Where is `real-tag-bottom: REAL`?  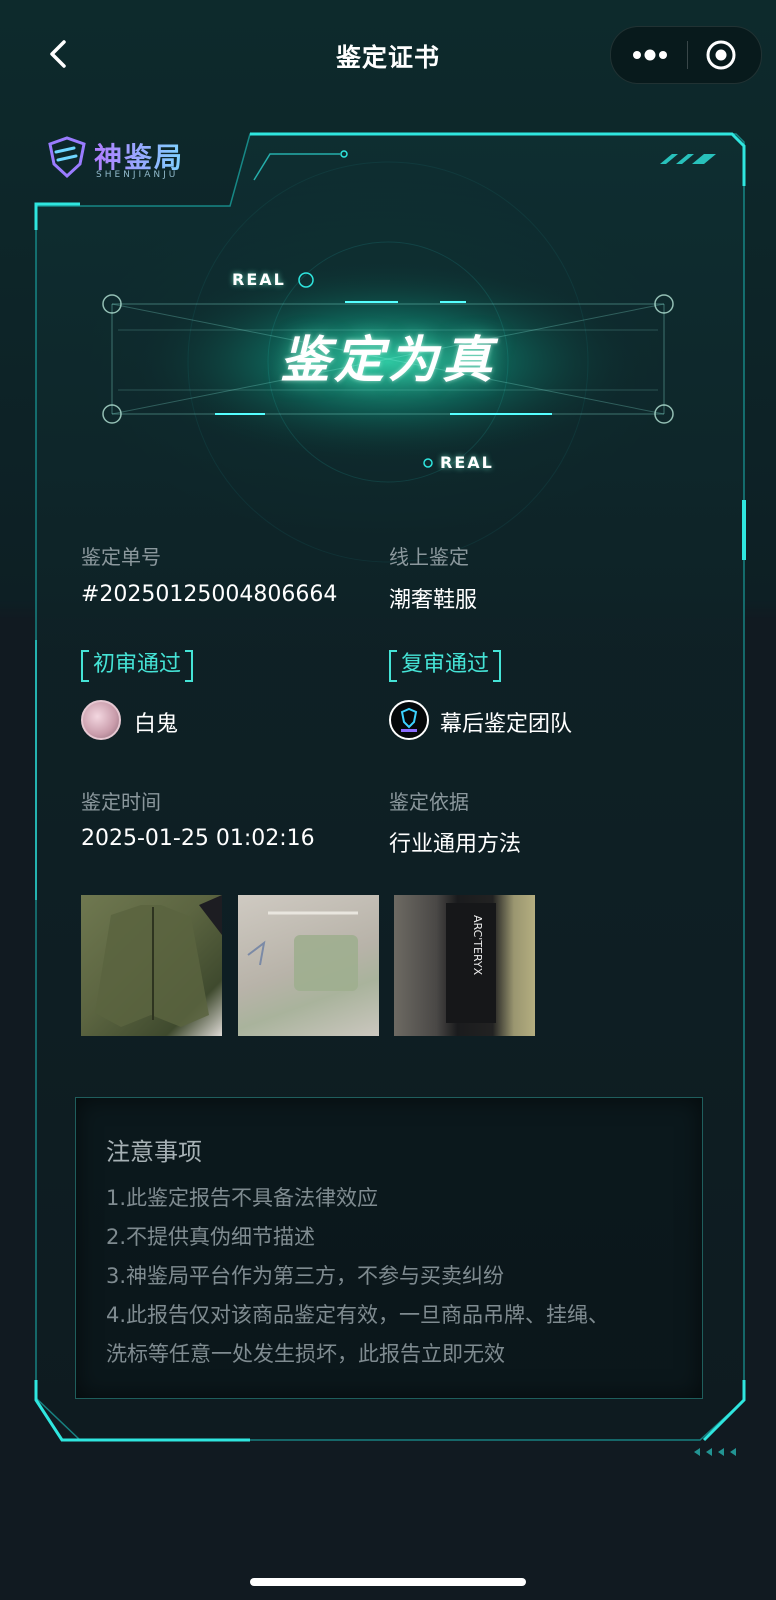 real-tag-bottom: REAL is located at coordinates (467, 462).